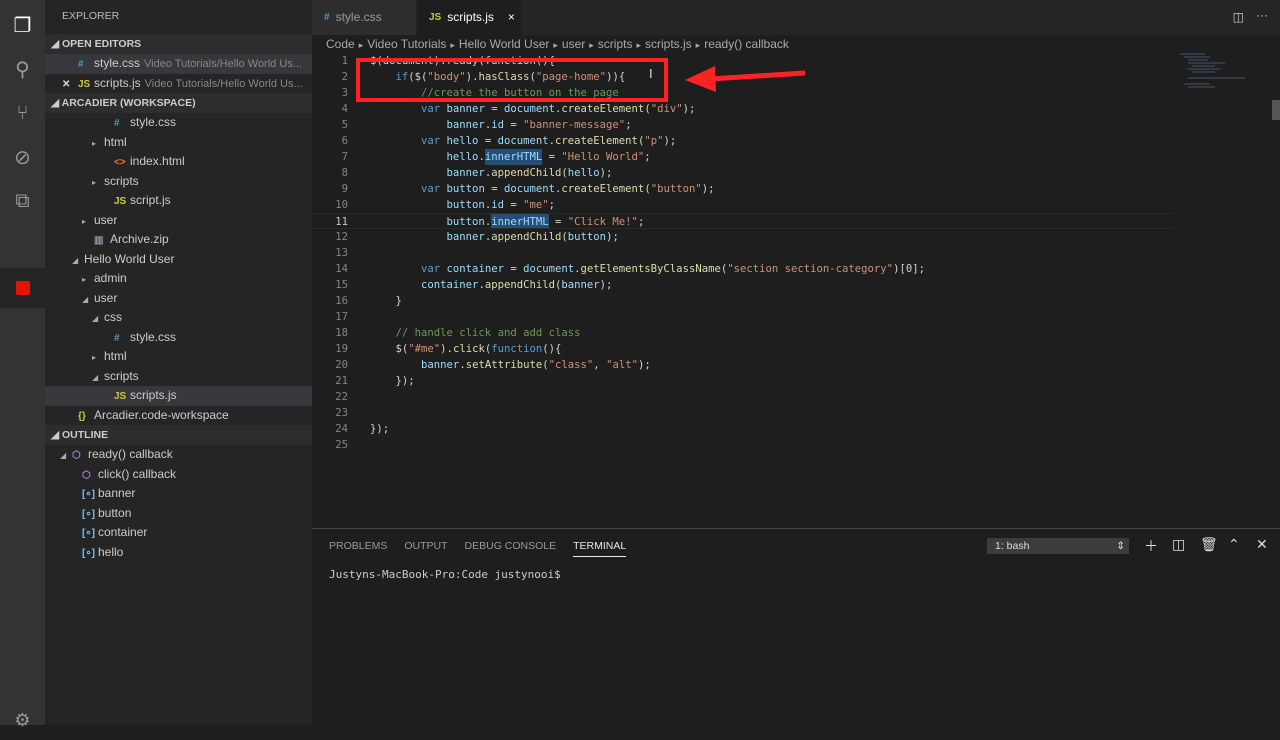 The width and height of the screenshot is (1280, 740). I want to click on code-token: createElement, so click(603, 109).